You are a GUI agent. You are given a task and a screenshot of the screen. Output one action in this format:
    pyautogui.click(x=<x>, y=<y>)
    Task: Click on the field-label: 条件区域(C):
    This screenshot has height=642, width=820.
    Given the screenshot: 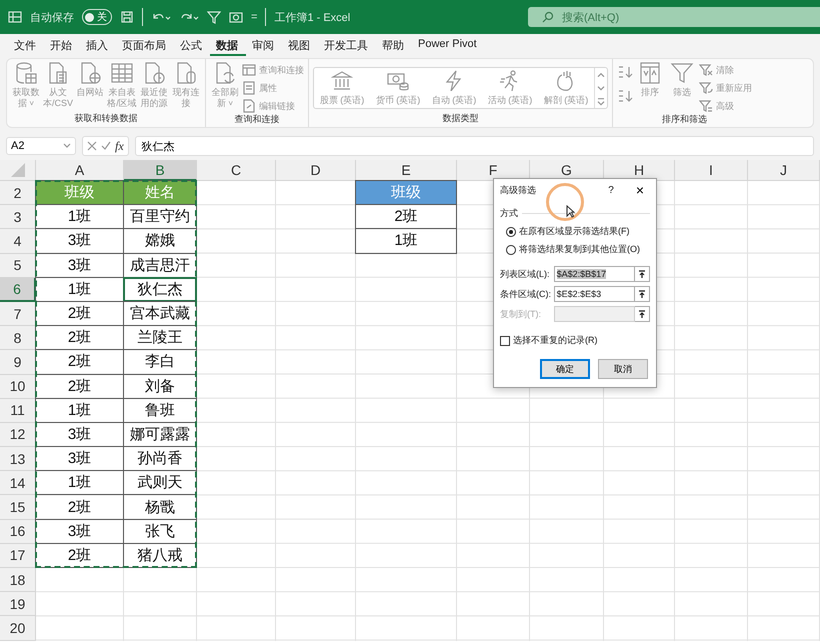 What is the action you would take?
    pyautogui.click(x=526, y=294)
    